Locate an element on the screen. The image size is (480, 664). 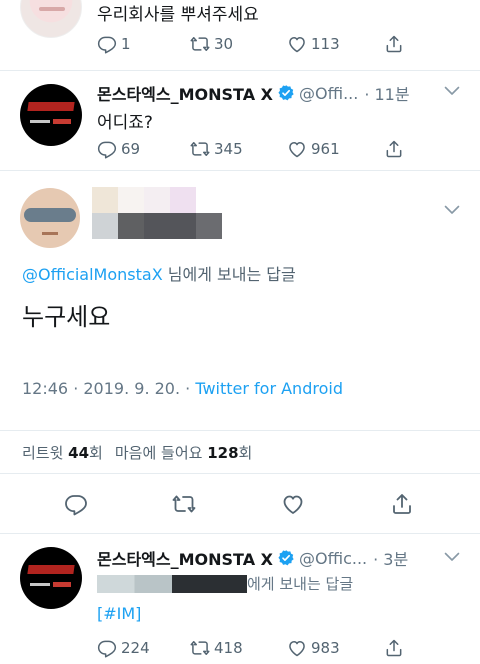
retweet-button: 30 is located at coordinates (211, 44).